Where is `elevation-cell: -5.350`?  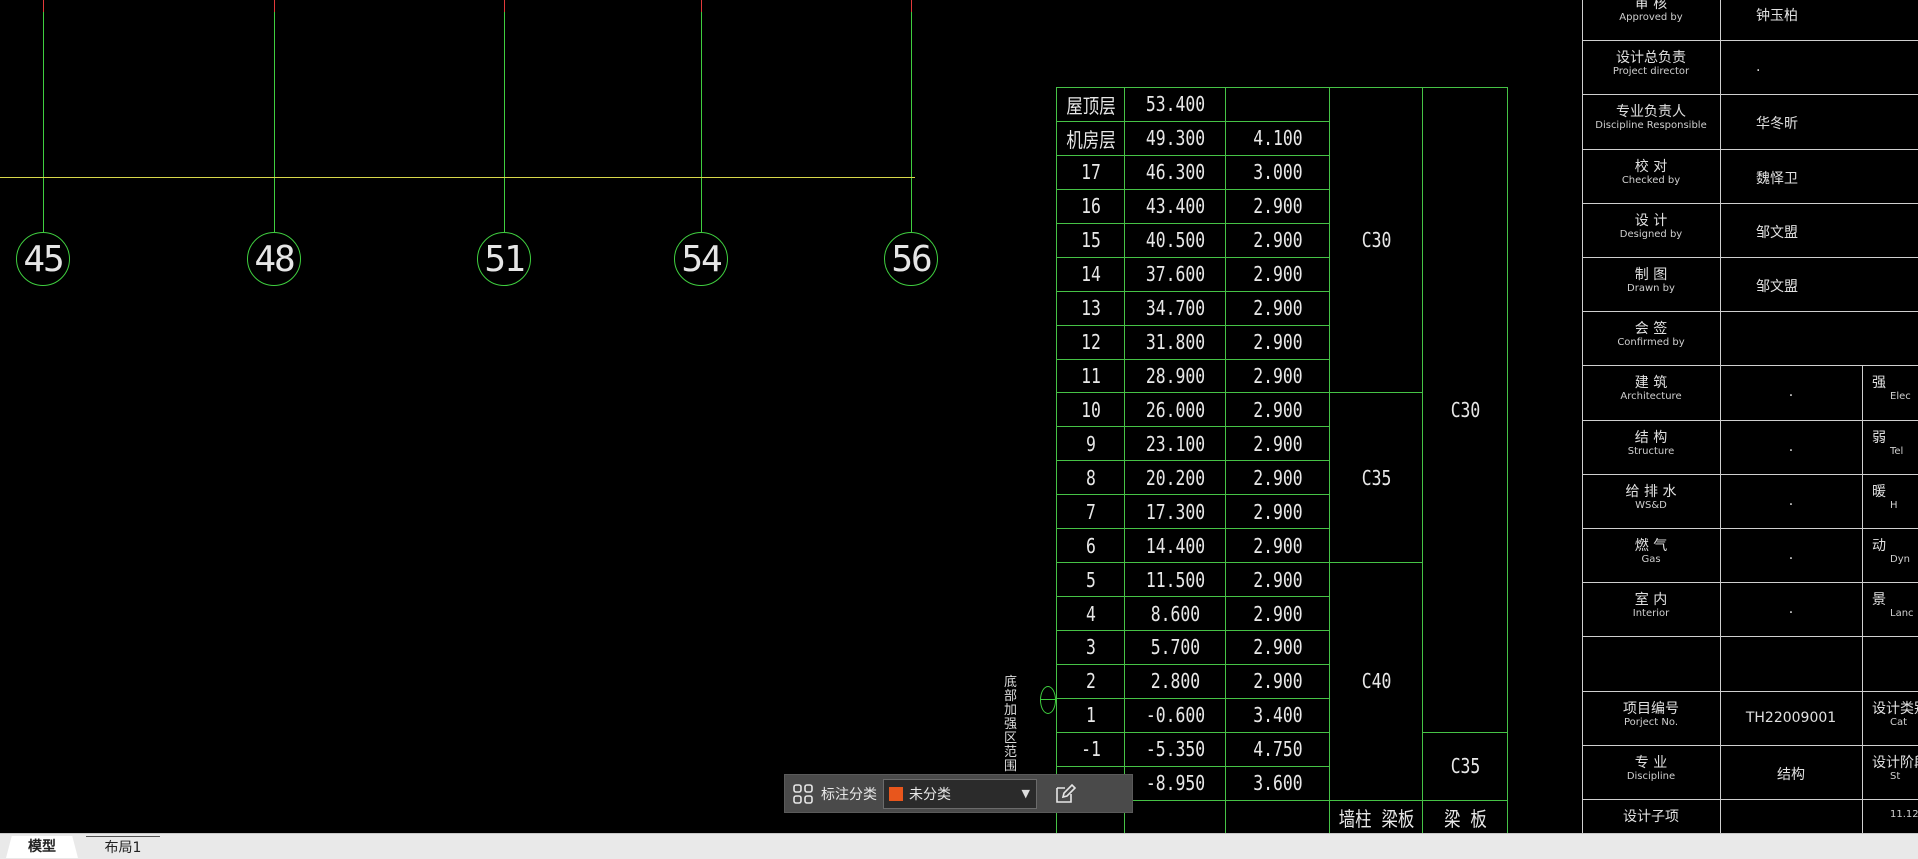
elevation-cell: -5.350 is located at coordinates (1175, 749).